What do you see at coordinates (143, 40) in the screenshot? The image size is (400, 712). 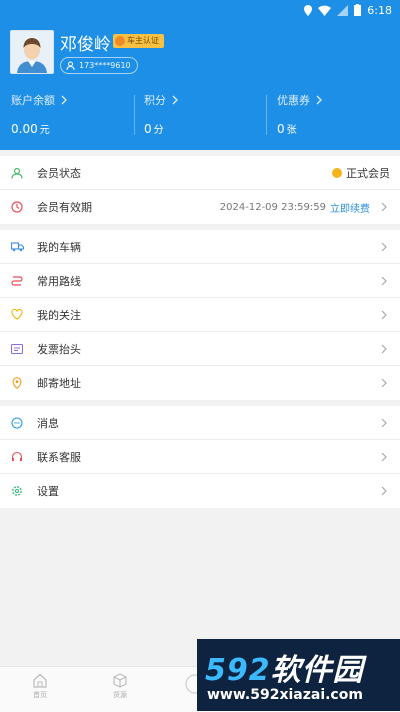 I see `badge-label: 车主认证` at bounding box center [143, 40].